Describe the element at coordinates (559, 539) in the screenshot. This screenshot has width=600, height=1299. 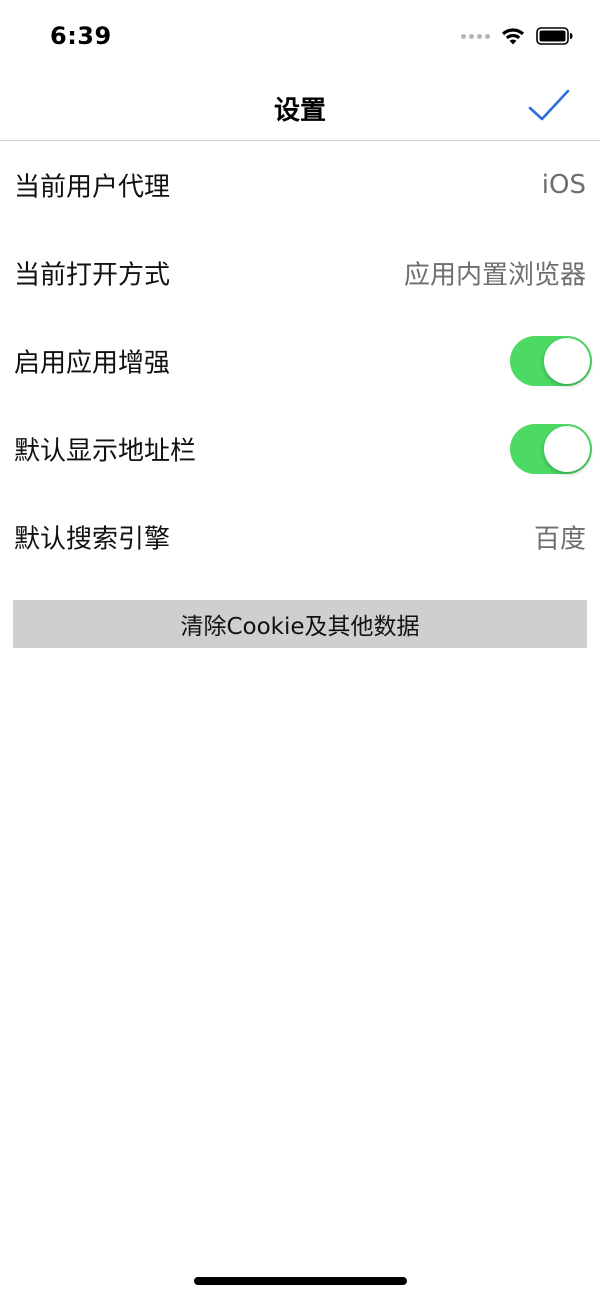
I see `setting-value: 百度` at that location.